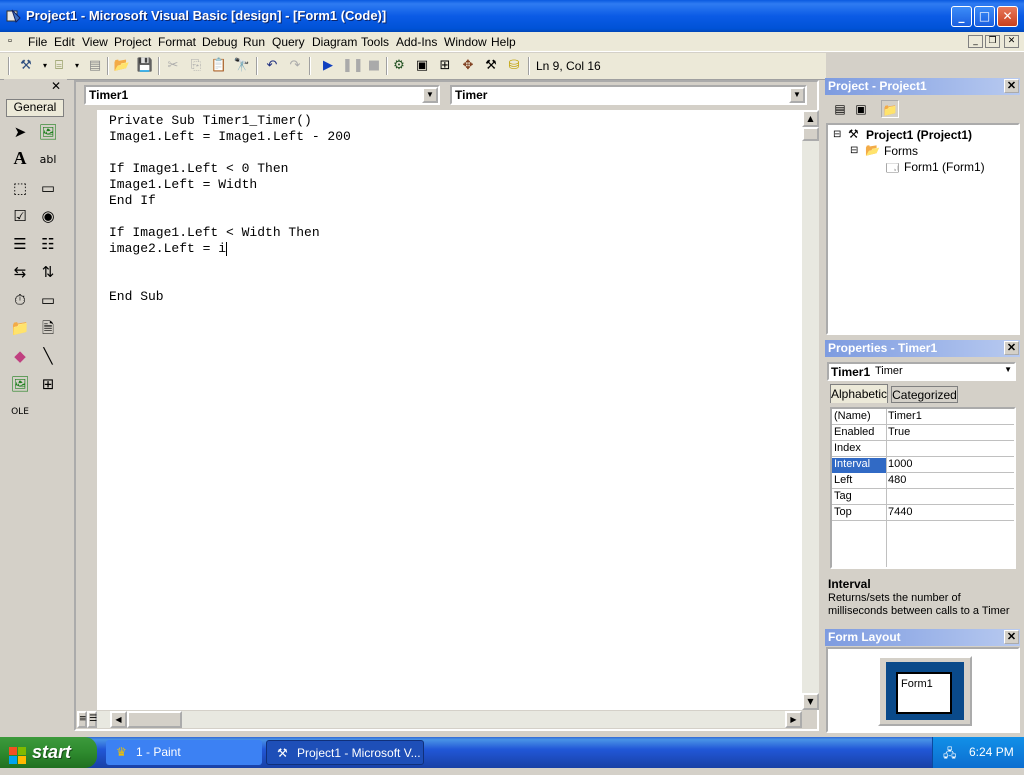 The height and width of the screenshot is (775, 1024). Describe the element at coordinates (48, 216) in the screenshot. I see `optionbutton-tool-icon: ◉` at that location.